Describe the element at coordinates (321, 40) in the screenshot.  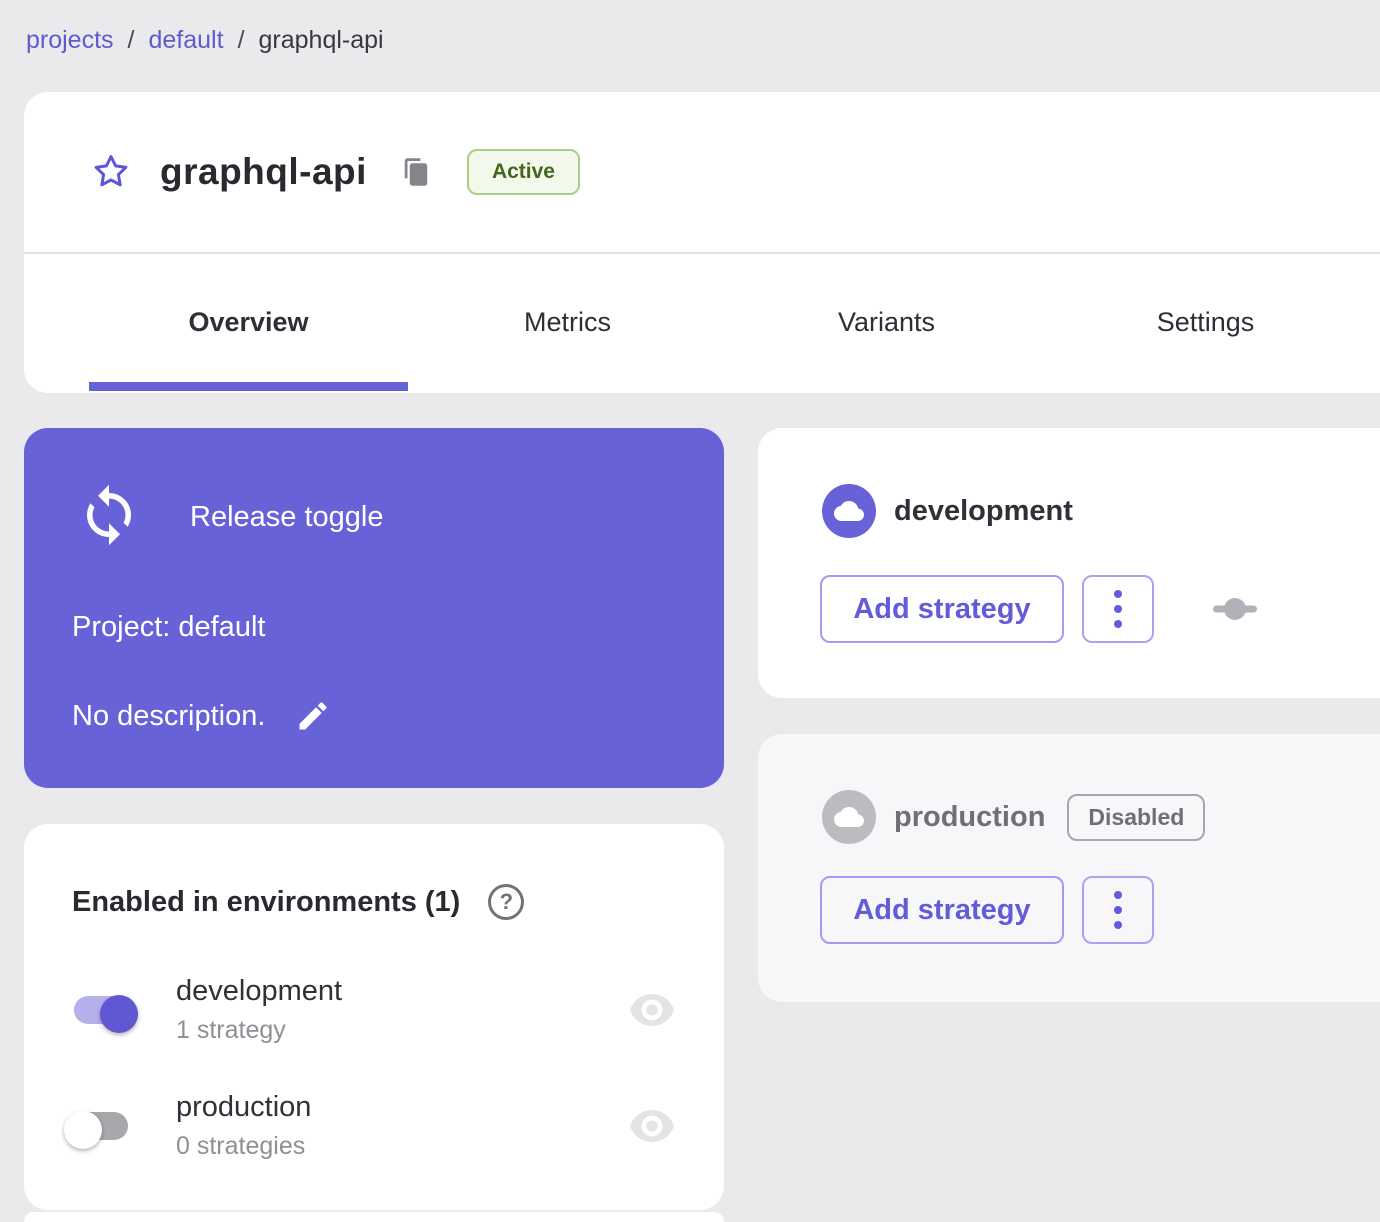
I see `breadcrumb-current: graphql-api` at that location.